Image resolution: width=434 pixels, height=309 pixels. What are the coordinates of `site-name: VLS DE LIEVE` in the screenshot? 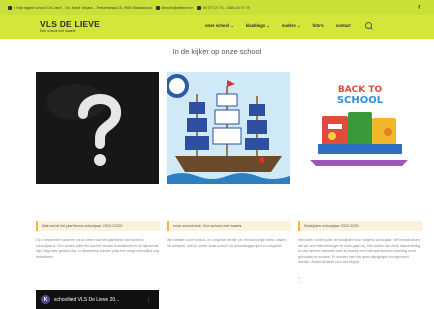 It's located at (70, 24).